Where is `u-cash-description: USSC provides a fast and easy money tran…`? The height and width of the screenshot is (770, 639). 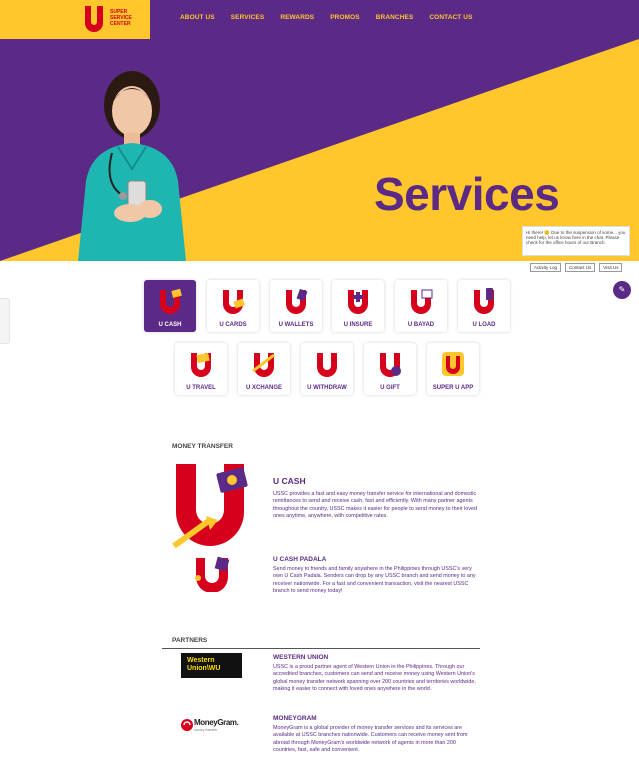 u-cash-description: USSC provides a fast and easy money tran… is located at coordinates (375, 505).